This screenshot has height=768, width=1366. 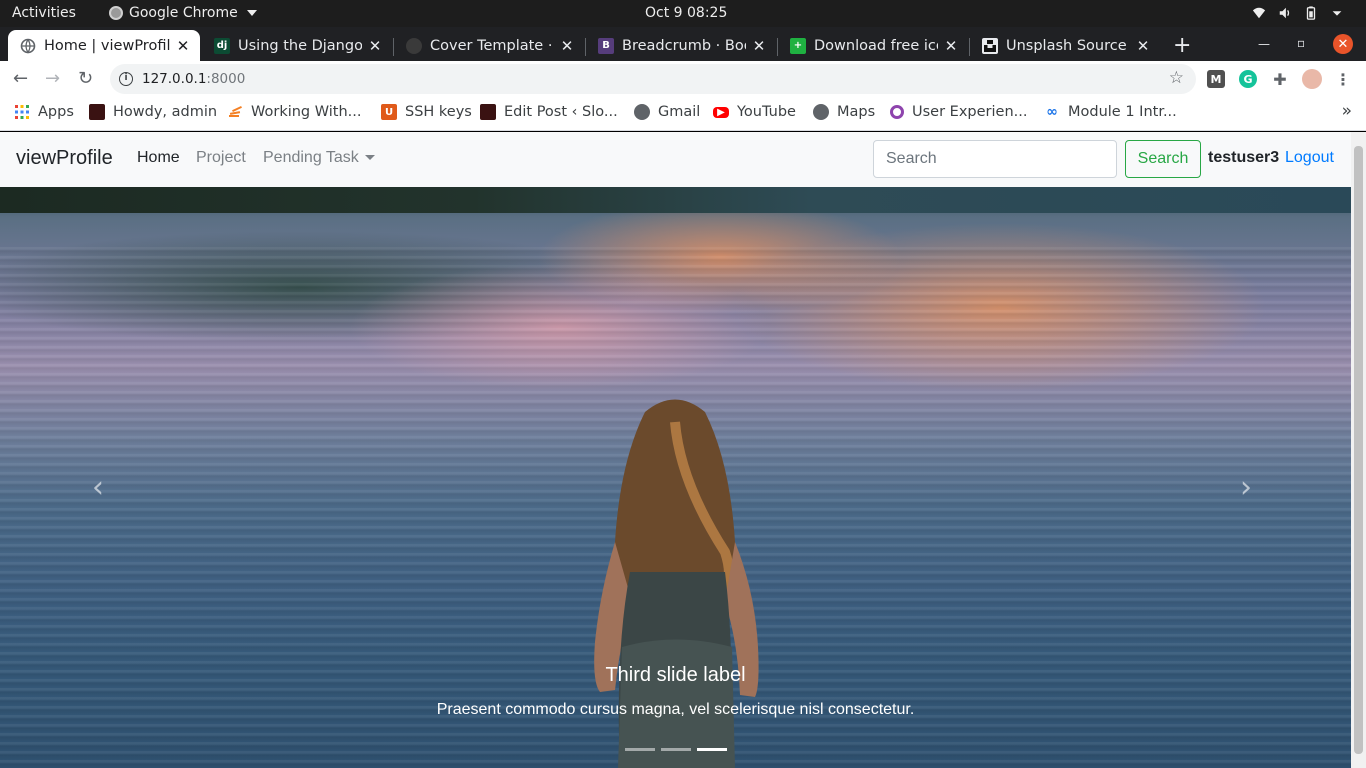 I want to click on username-label: testuser3, so click(x=1244, y=157).